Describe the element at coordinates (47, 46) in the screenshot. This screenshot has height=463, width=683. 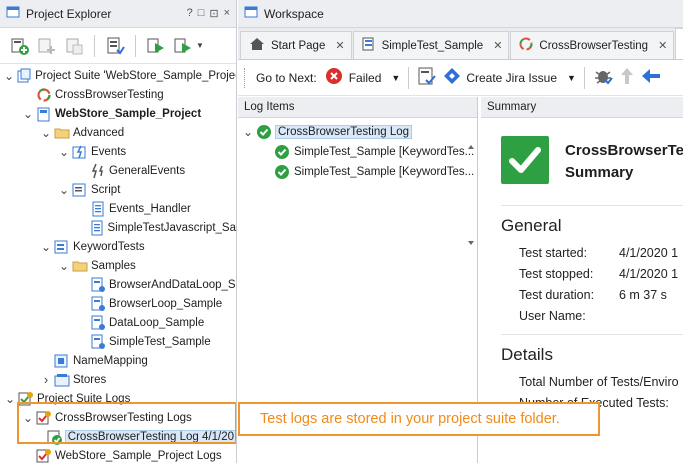
I see `add-existing-item-icon` at that location.